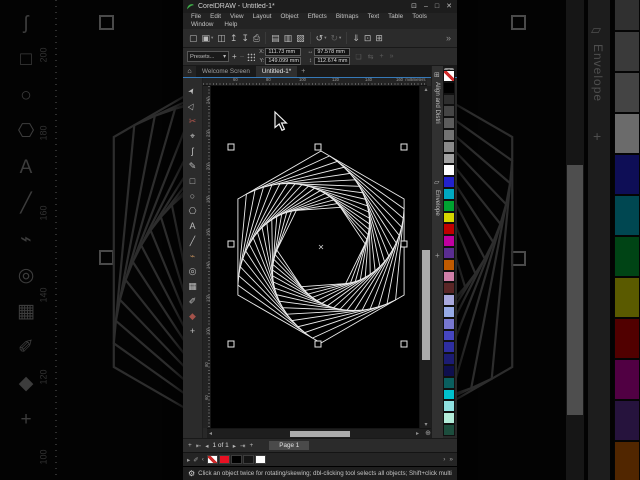 The width and height of the screenshot is (640, 480). What do you see at coordinates (208, 38) in the screenshot?
I see `open-icon: ▣` at bounding box center [208, 38].